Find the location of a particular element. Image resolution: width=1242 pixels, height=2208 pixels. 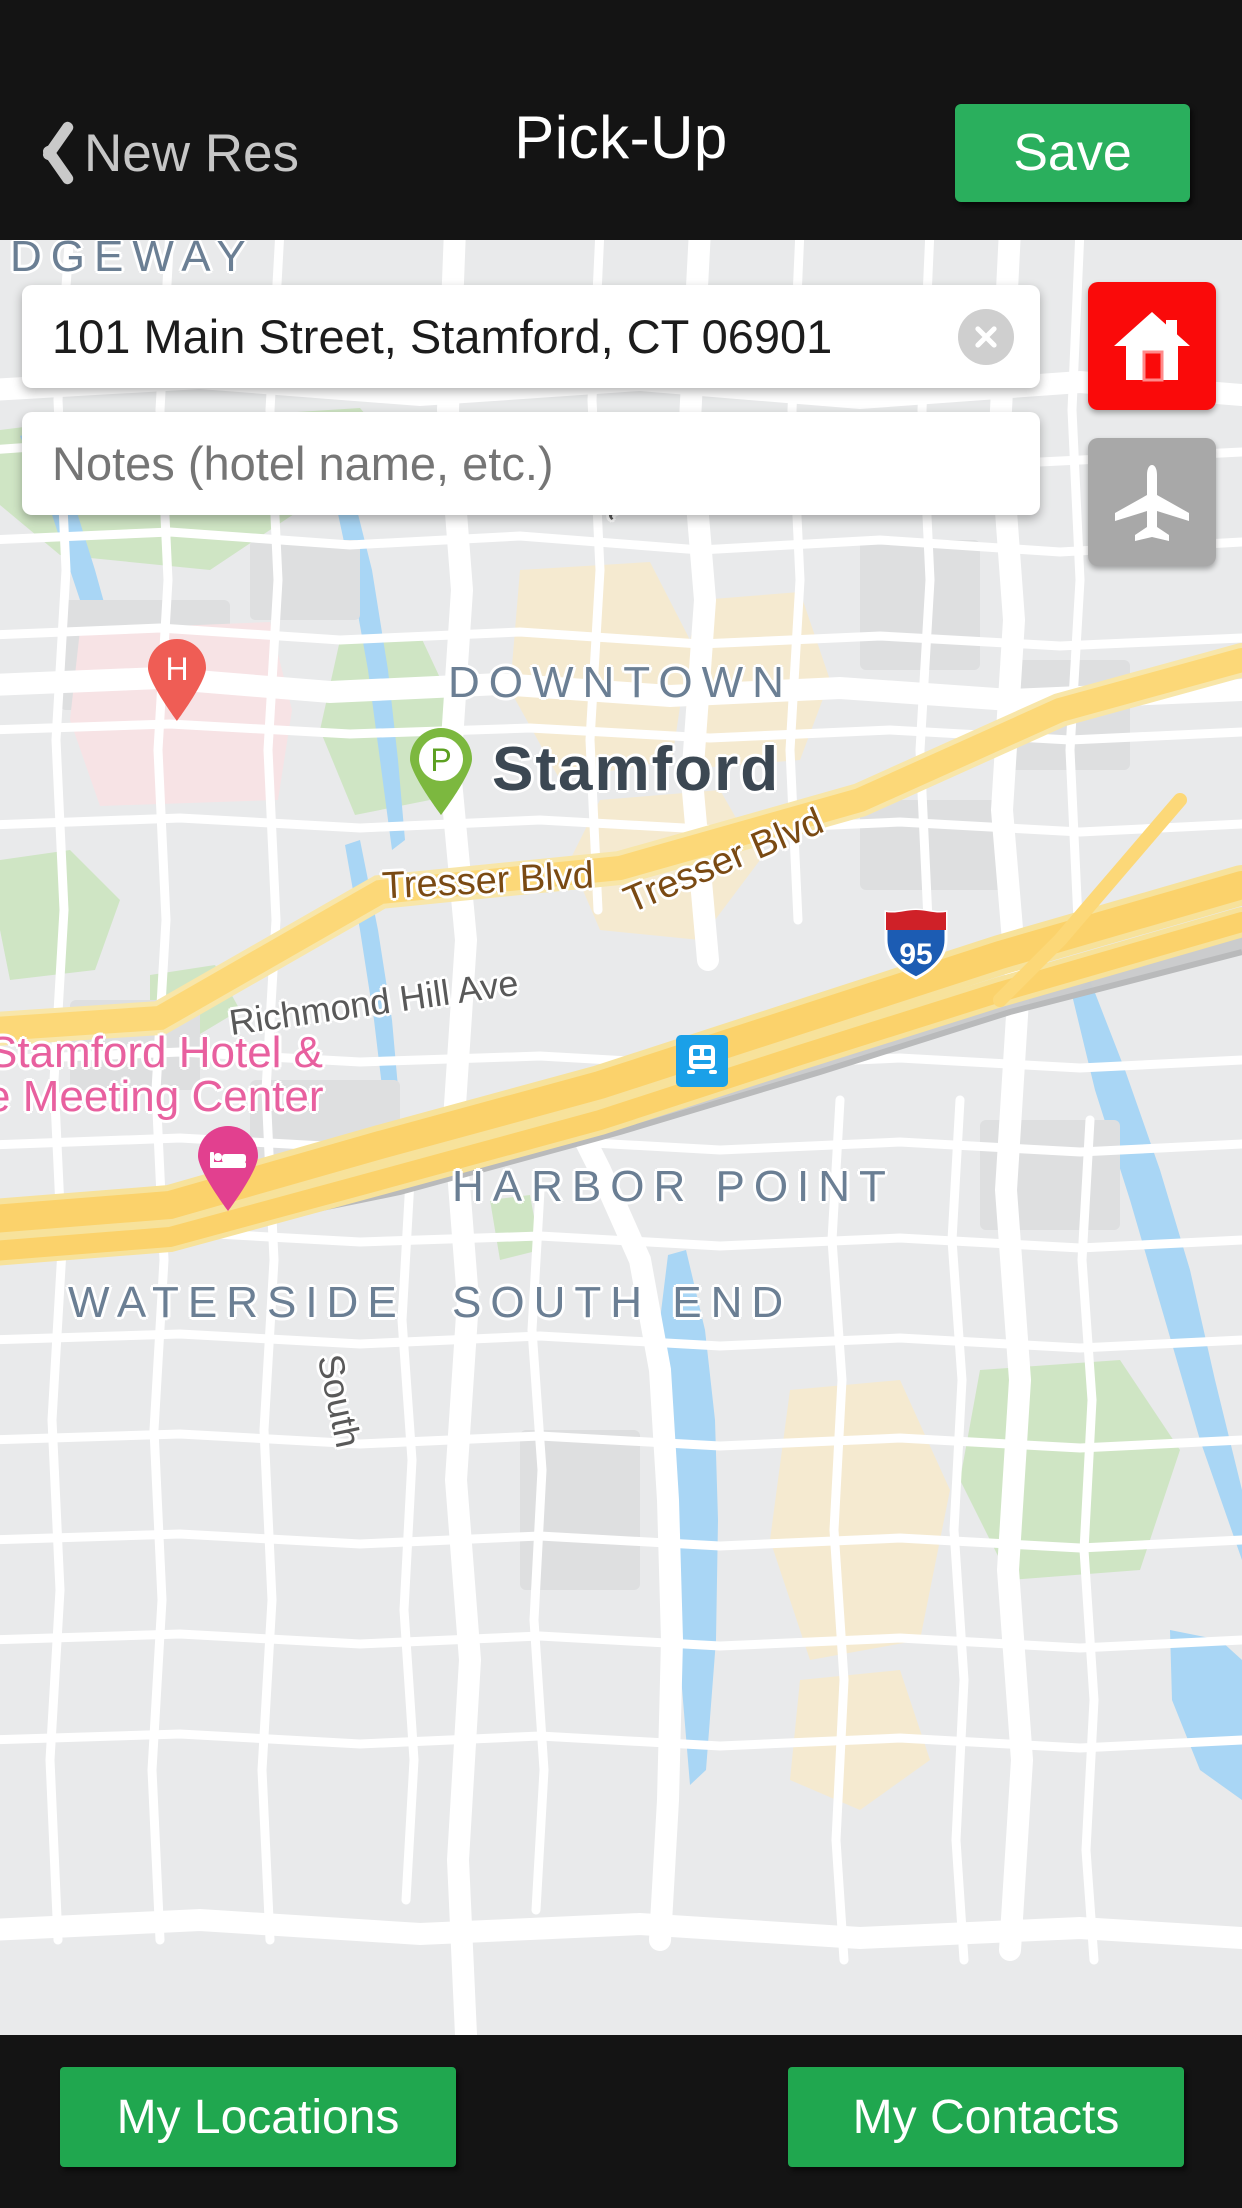

airplane-icon is located at coordinates (1152, 503).